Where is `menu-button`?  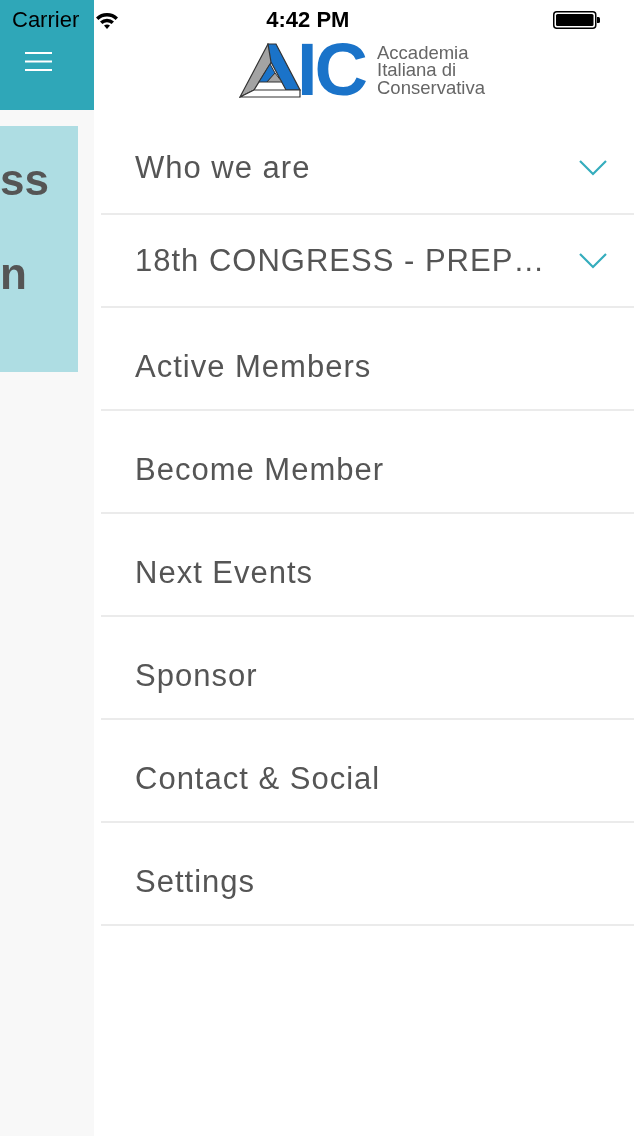
menu-button is located at coordinates (38, 61).